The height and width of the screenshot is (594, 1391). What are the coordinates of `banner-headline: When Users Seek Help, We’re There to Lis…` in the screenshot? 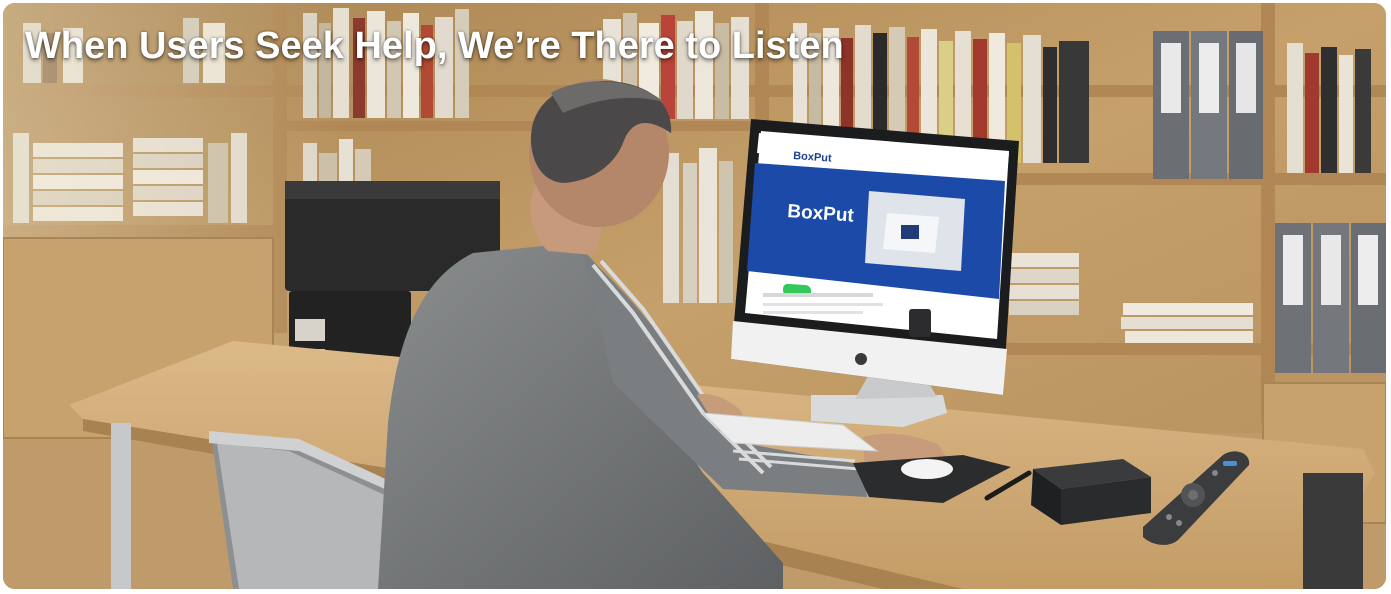 It's located at (434, 46).